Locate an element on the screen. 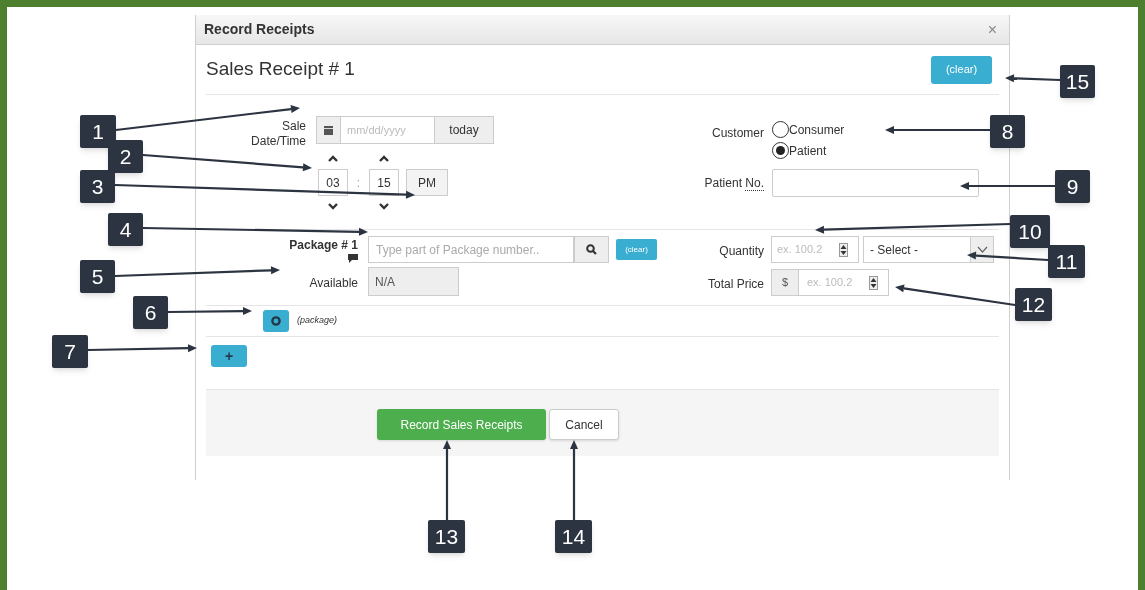  callout-badge: 12 is located at coordinates (1033, 304).